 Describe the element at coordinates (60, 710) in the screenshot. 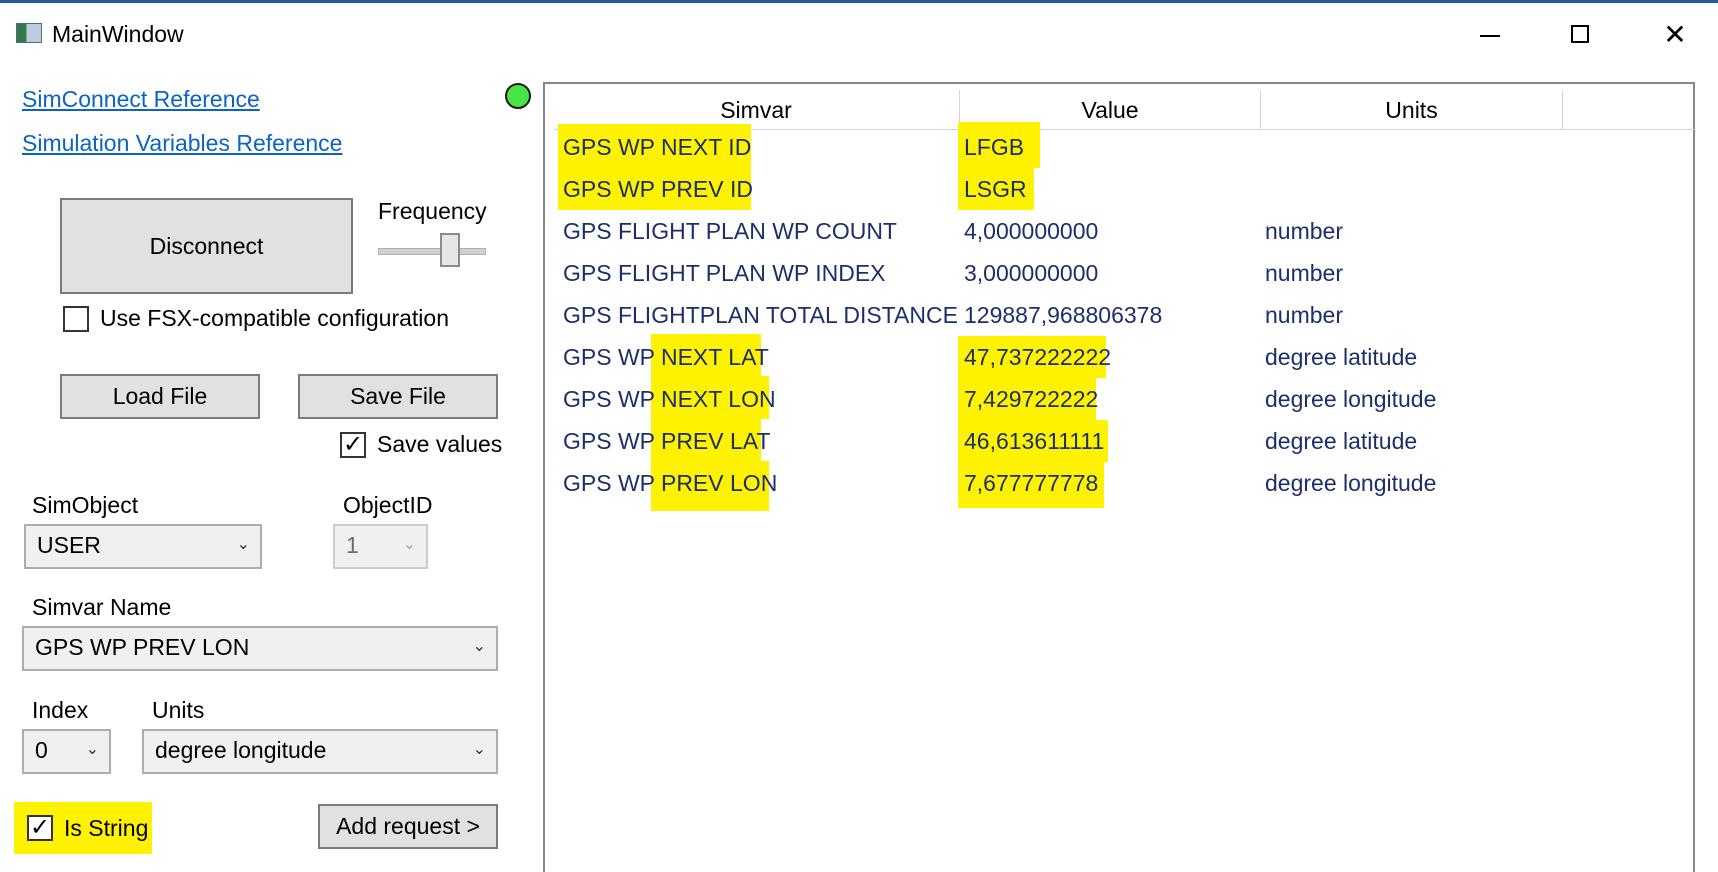

I see `index-label: Index` at that location.